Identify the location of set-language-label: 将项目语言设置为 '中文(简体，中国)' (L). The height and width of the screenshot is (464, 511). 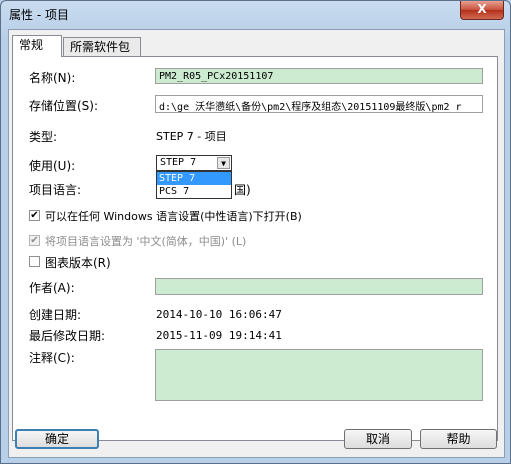
(146, 241).